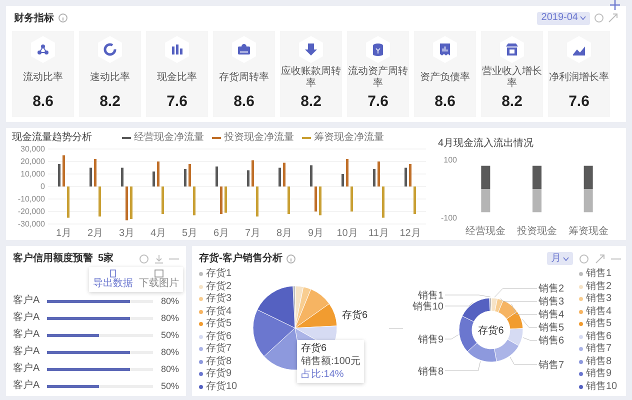 Image resolution: width=632 pixels, height=400 pixels. I want to click on menu-item: 下载图片, so click(159, 279).